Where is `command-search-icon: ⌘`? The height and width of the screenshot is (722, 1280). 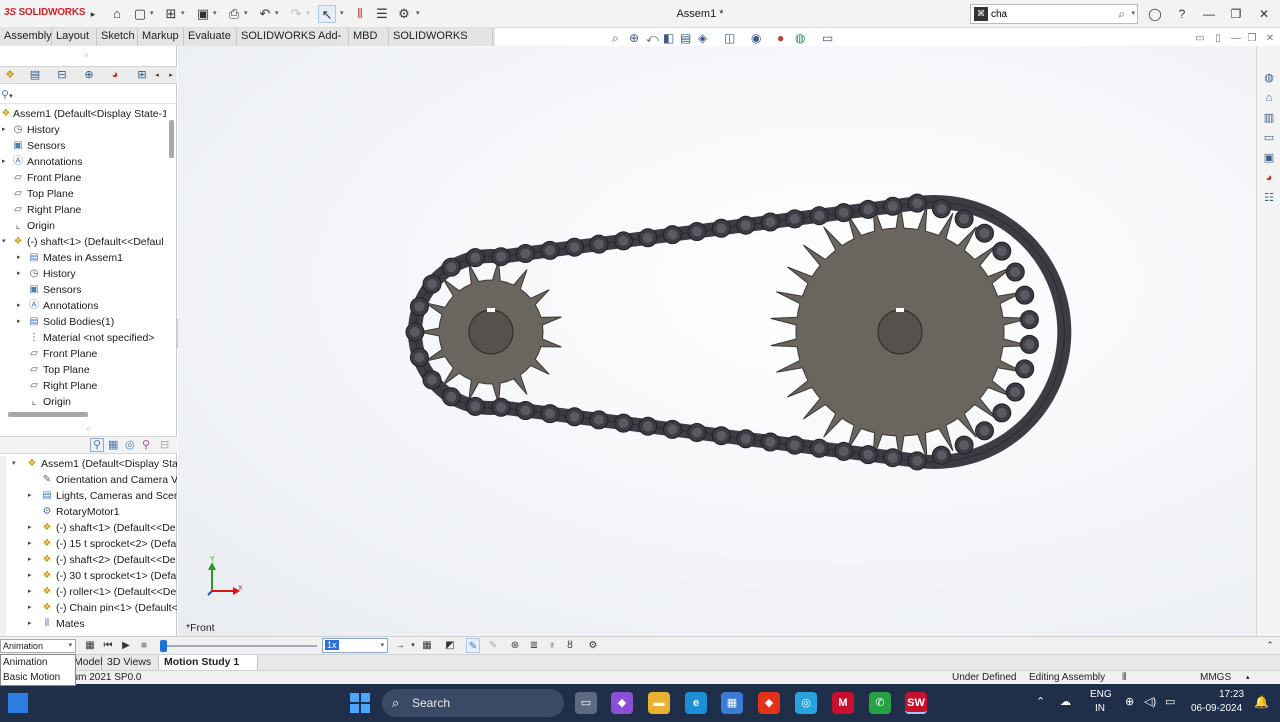 command-search-icon: ⌘ is located at coordinates (981, 14).